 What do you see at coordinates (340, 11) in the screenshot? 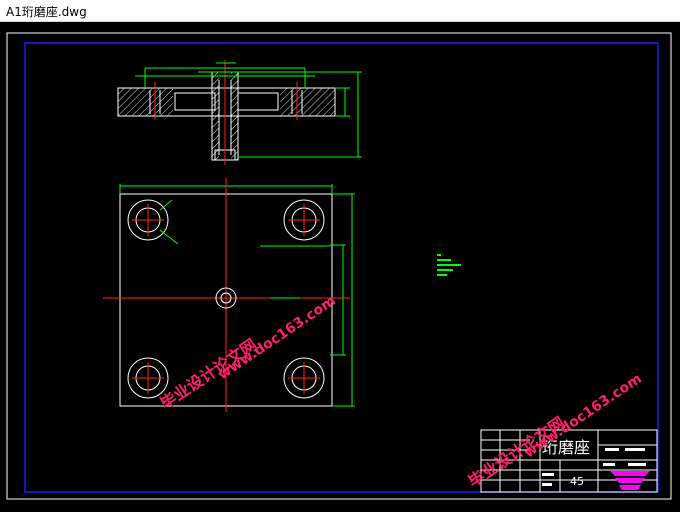
I see `window-titlebar: A1珩磨座.dwg` at bounding box center [340, 11].